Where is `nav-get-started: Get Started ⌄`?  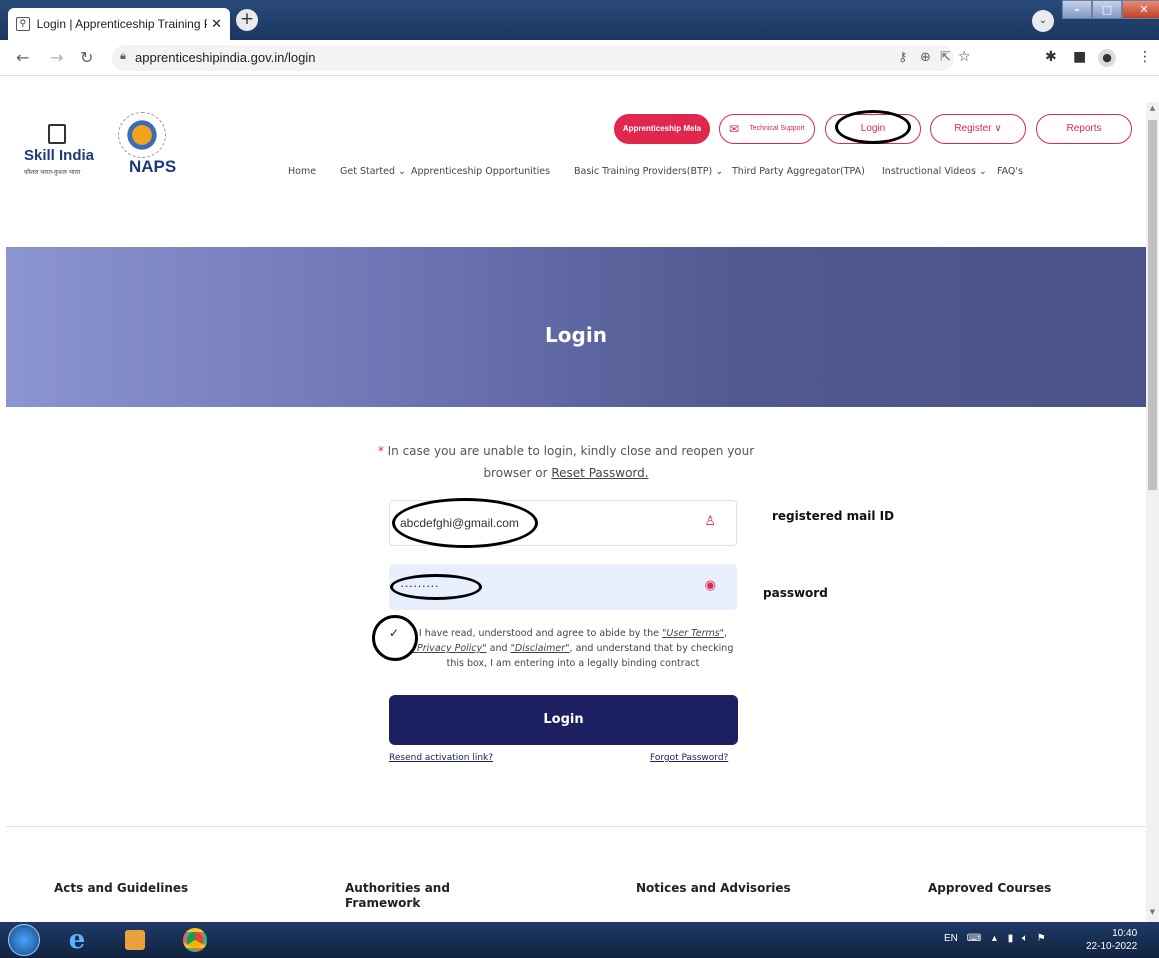
nav-get-started: Get Started ⌄ is located at coordinates (373, 171).